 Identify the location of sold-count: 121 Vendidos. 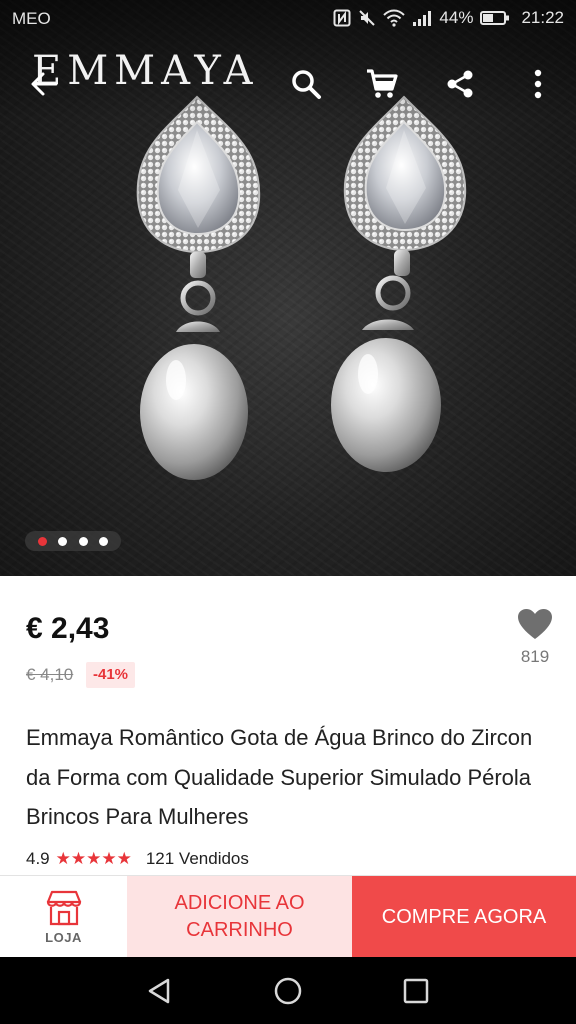
(197, 858).